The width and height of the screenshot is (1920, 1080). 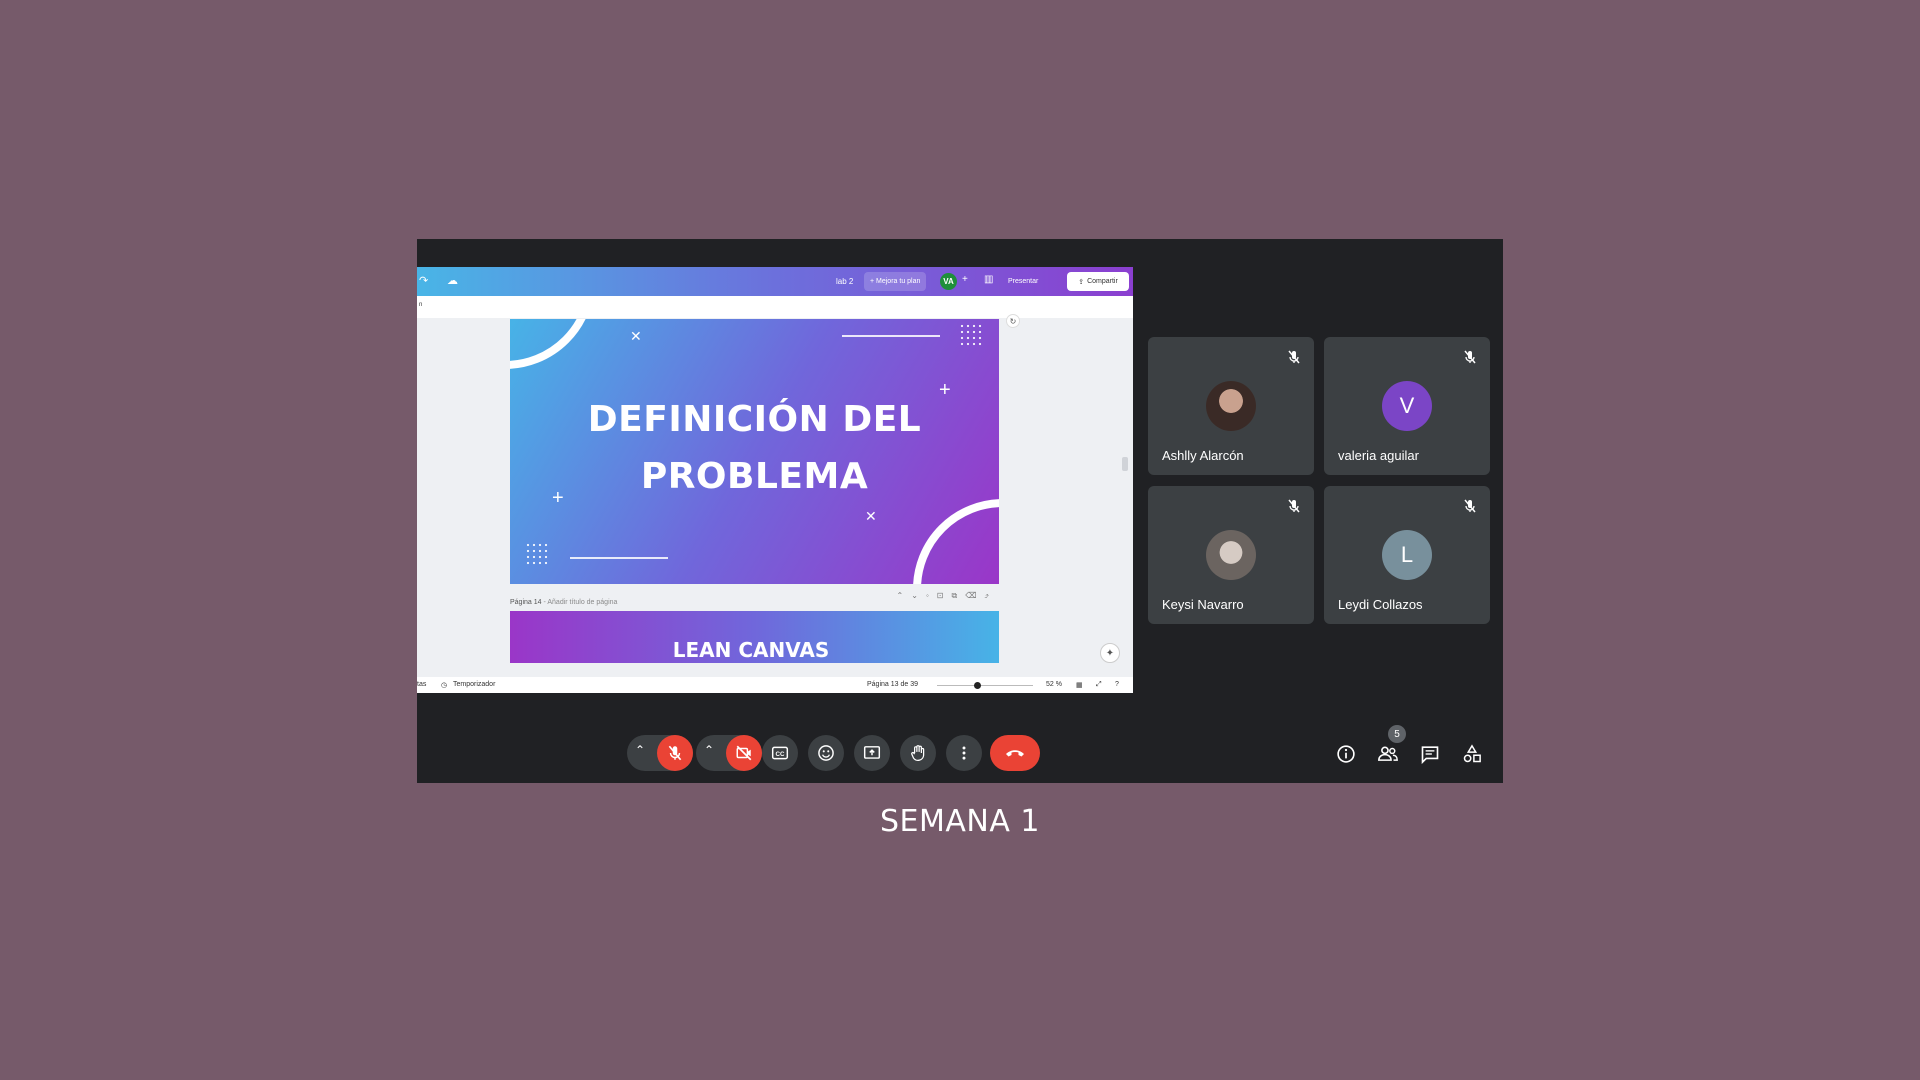 I want to click on participant-name: Leydi Collazos, so click(x=1380, y=604).